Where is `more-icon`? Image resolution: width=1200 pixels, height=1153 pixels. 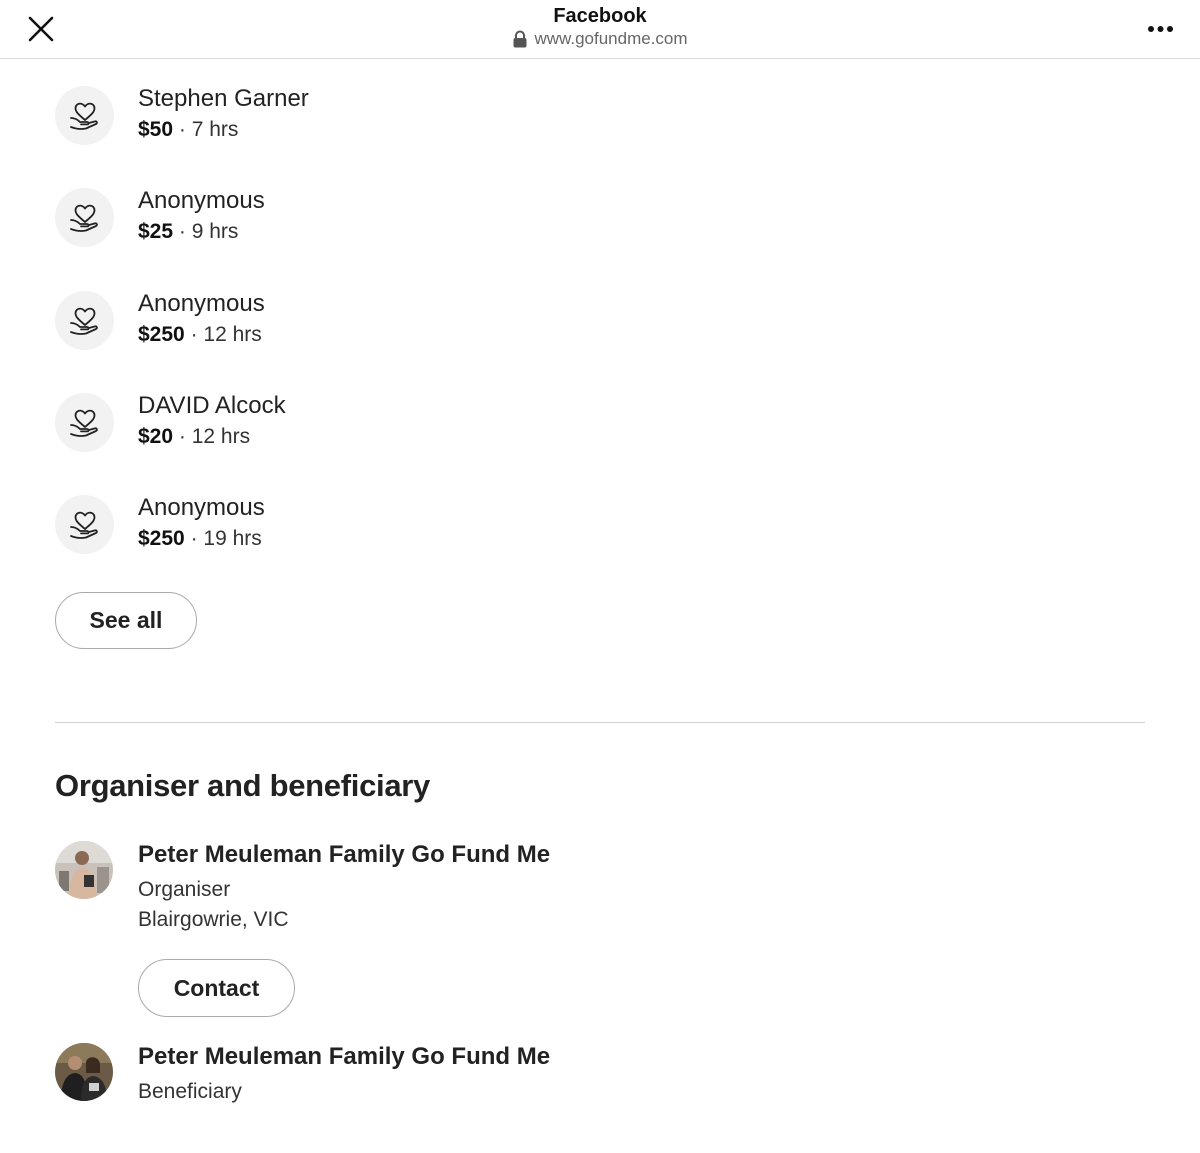
more-icon is located at coordinates (1160, 29).